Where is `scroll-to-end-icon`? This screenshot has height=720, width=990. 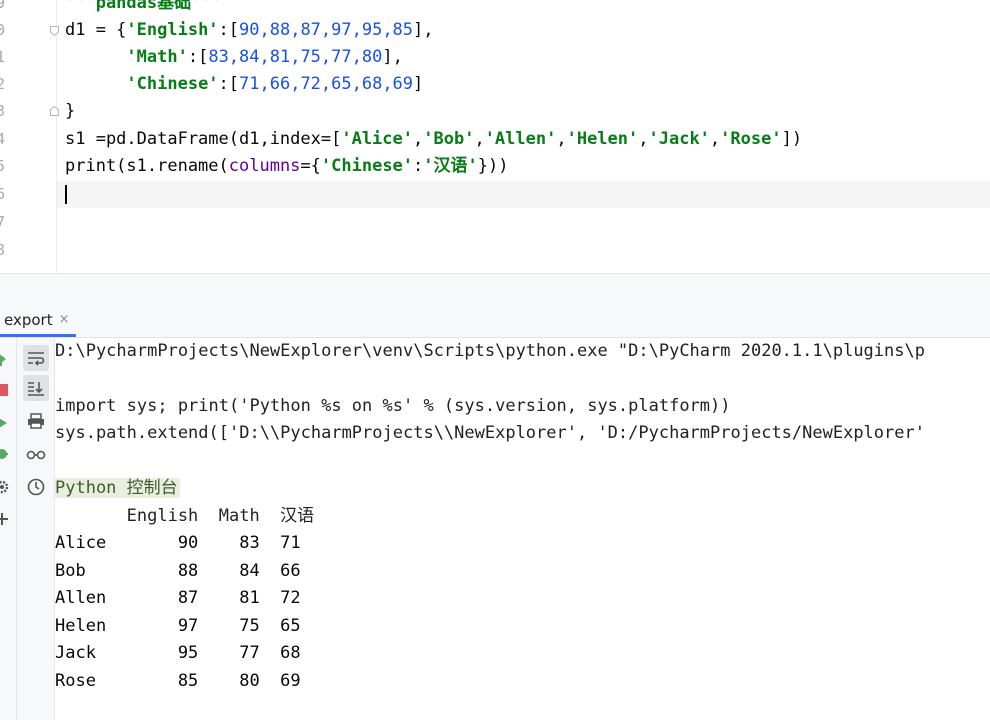 scroll-to-end-icon is located at coordinates (36, 388).